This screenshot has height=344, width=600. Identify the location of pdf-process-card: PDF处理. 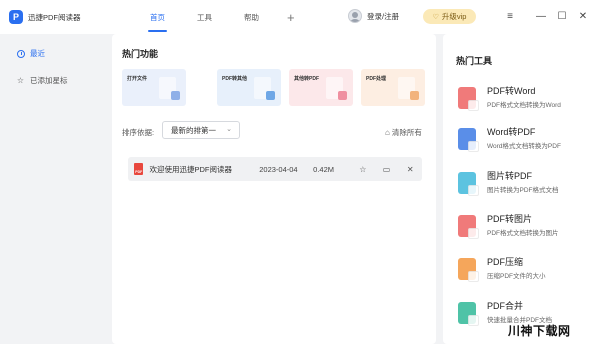
(393, 87).